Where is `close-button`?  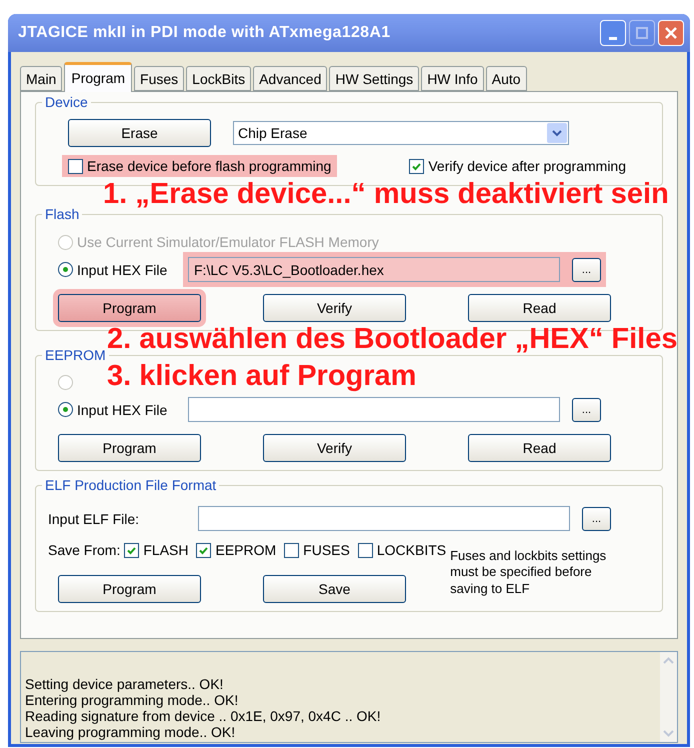
close-button is located at coordinates (671, 33).